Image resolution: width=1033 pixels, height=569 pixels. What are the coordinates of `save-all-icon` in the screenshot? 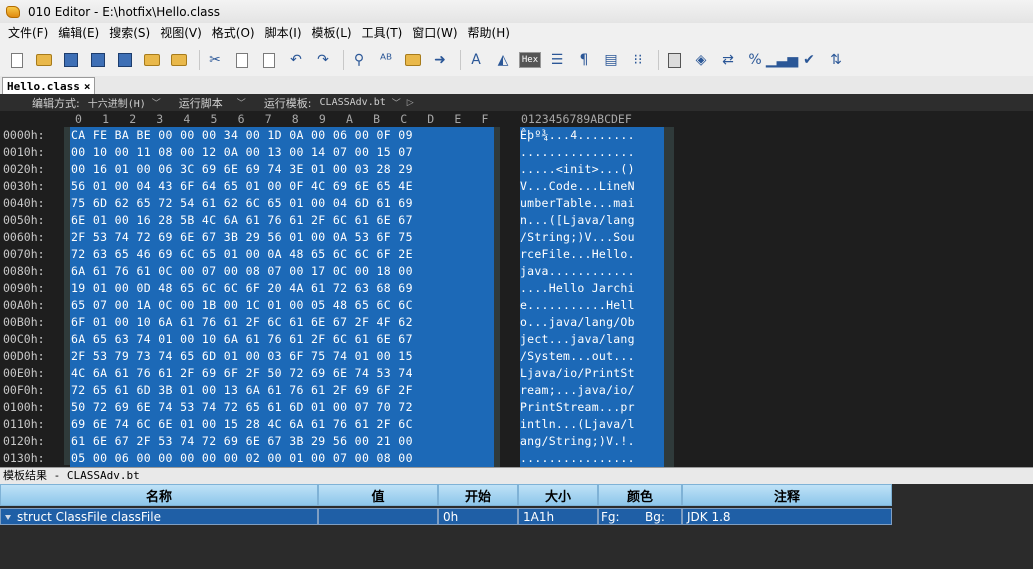 It's located at (125, 60).